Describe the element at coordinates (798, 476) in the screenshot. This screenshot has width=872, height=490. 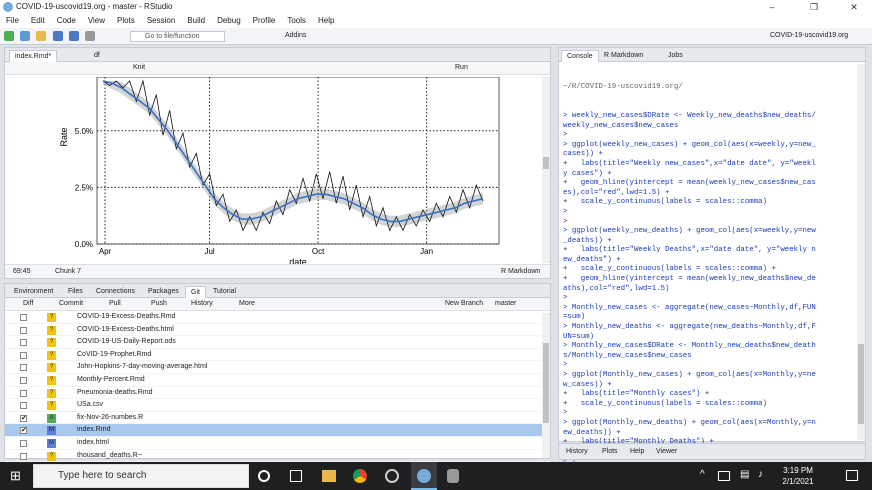
I see `clock: 3:19 PM 2/1/2021` at that location.